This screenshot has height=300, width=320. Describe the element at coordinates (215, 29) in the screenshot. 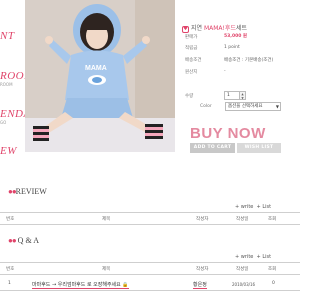

I see `product-name: ♥ 지연 MAMA!후드세트` at that location.